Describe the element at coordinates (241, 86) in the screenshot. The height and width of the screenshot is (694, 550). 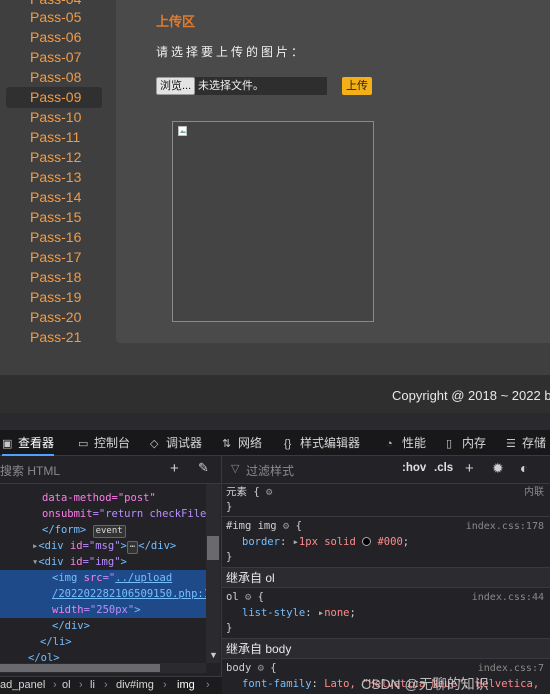
I see `file-input: 浏览... 未选择文件。` at that location.